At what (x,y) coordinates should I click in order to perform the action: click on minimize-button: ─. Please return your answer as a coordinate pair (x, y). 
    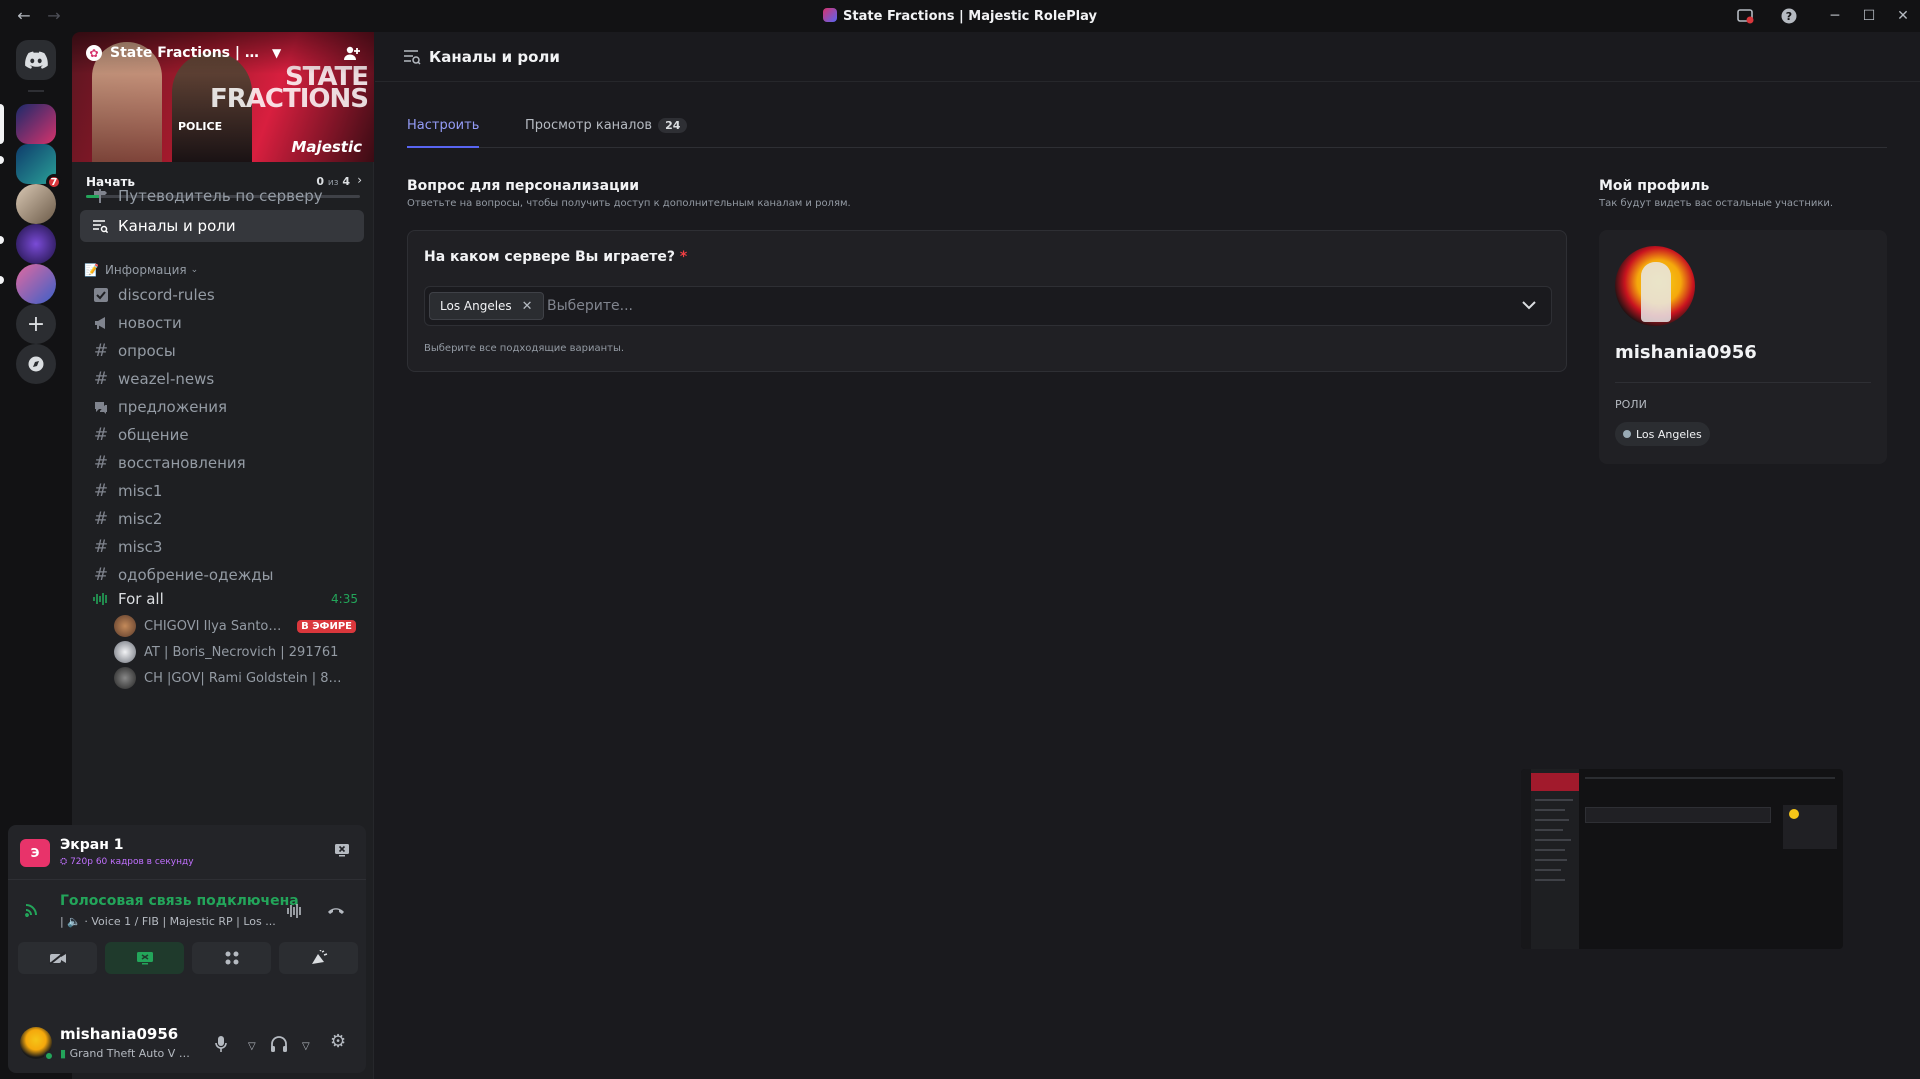
    Looking at the image, I should click on (1835, 16).